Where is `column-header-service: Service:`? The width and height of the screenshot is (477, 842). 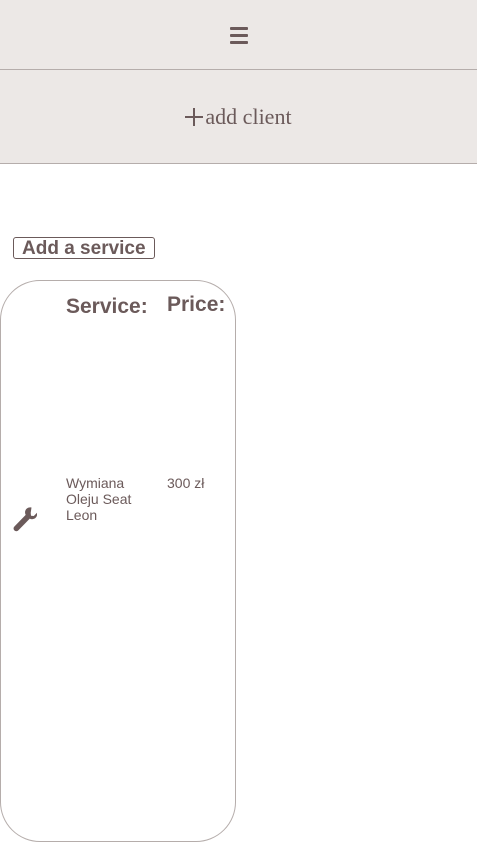
column-header-service: Service: is located at coordinates (107, 306).